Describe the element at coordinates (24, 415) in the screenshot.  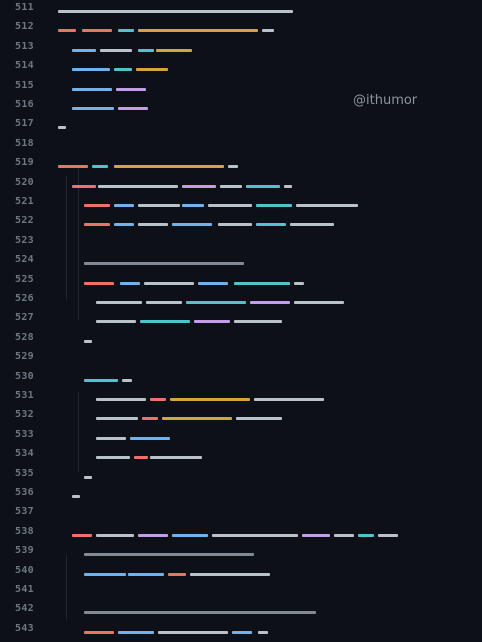
I see `line-number: 532` at that location.